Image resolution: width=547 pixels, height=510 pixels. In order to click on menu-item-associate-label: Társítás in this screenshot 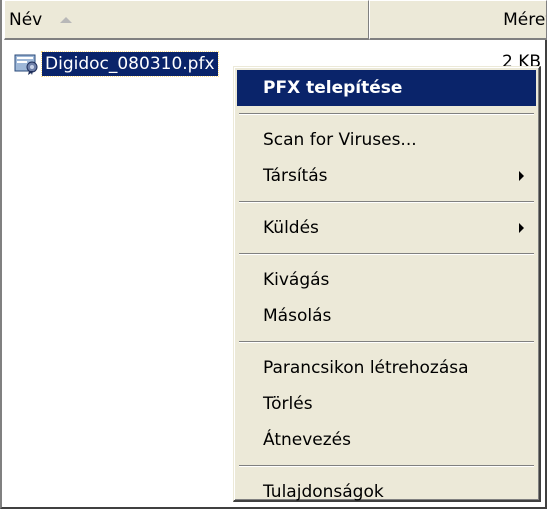, I will do `click(295, 176)`.